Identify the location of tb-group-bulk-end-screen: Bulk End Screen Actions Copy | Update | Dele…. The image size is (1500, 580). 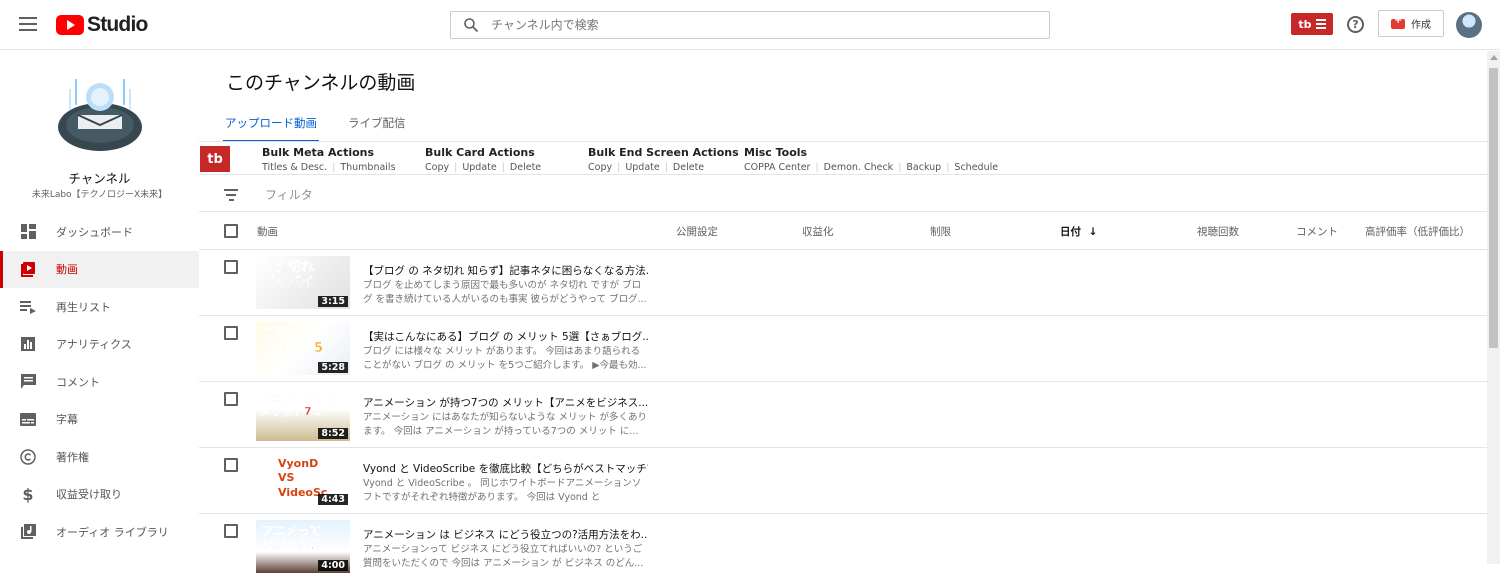
(663, 159).